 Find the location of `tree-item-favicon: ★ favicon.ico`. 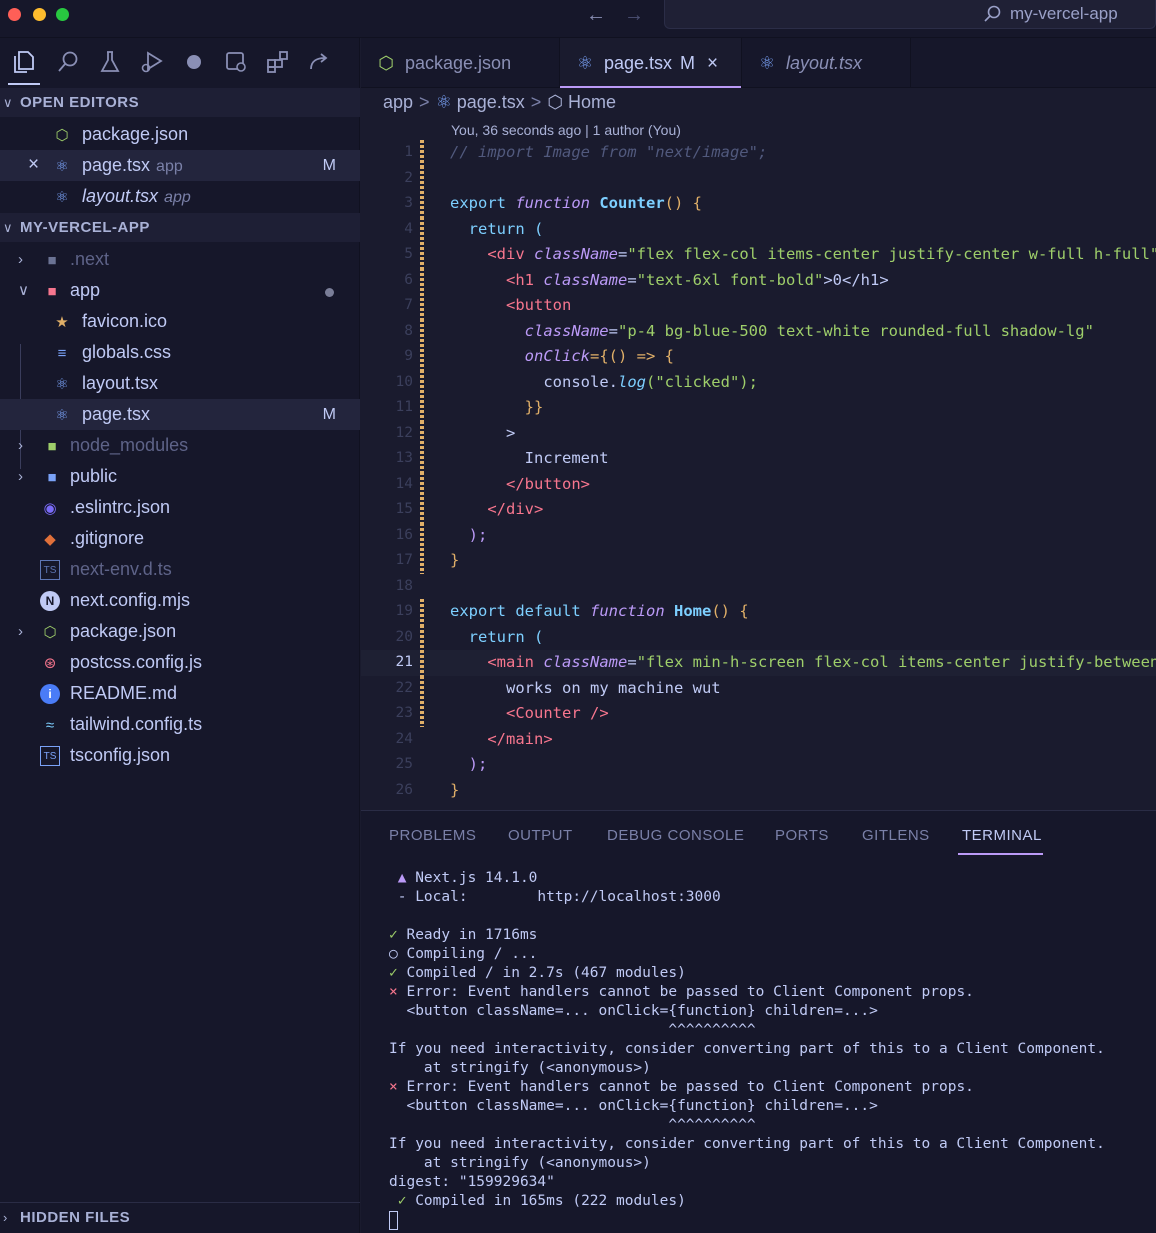

tree-item-favicon: ★ favicon.ico is located at coordinates (180, 321).